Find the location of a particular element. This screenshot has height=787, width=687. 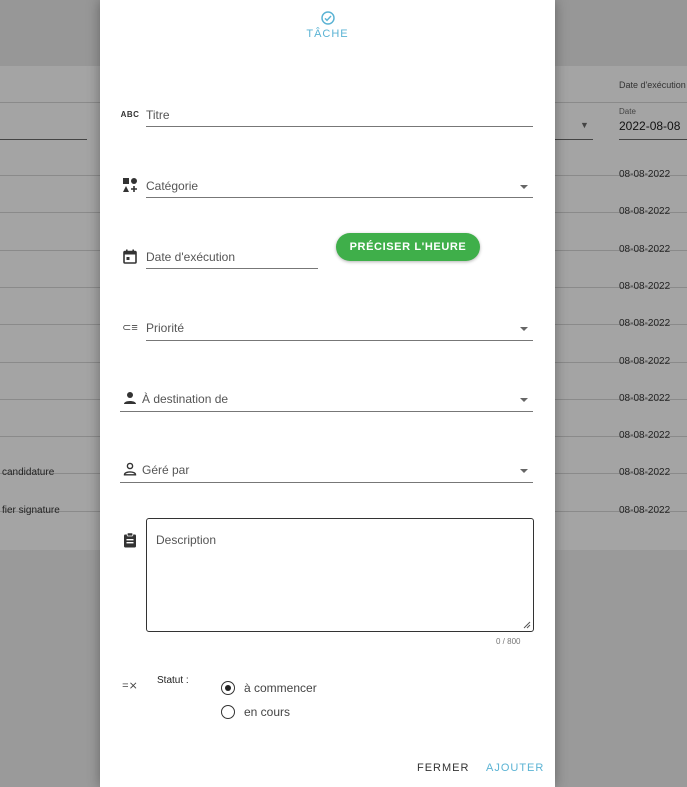

destination-label: À destination de is located at coordinates (185, 399).